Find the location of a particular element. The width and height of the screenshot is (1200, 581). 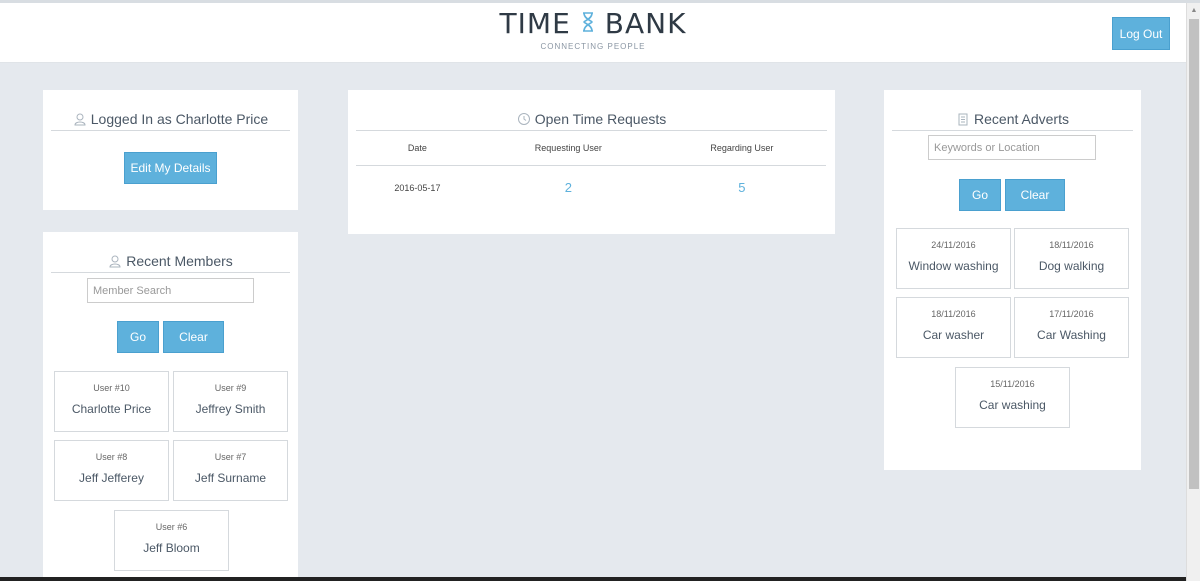

member-card: User #7 Jeff Surname is located at coordinates (230, 470).